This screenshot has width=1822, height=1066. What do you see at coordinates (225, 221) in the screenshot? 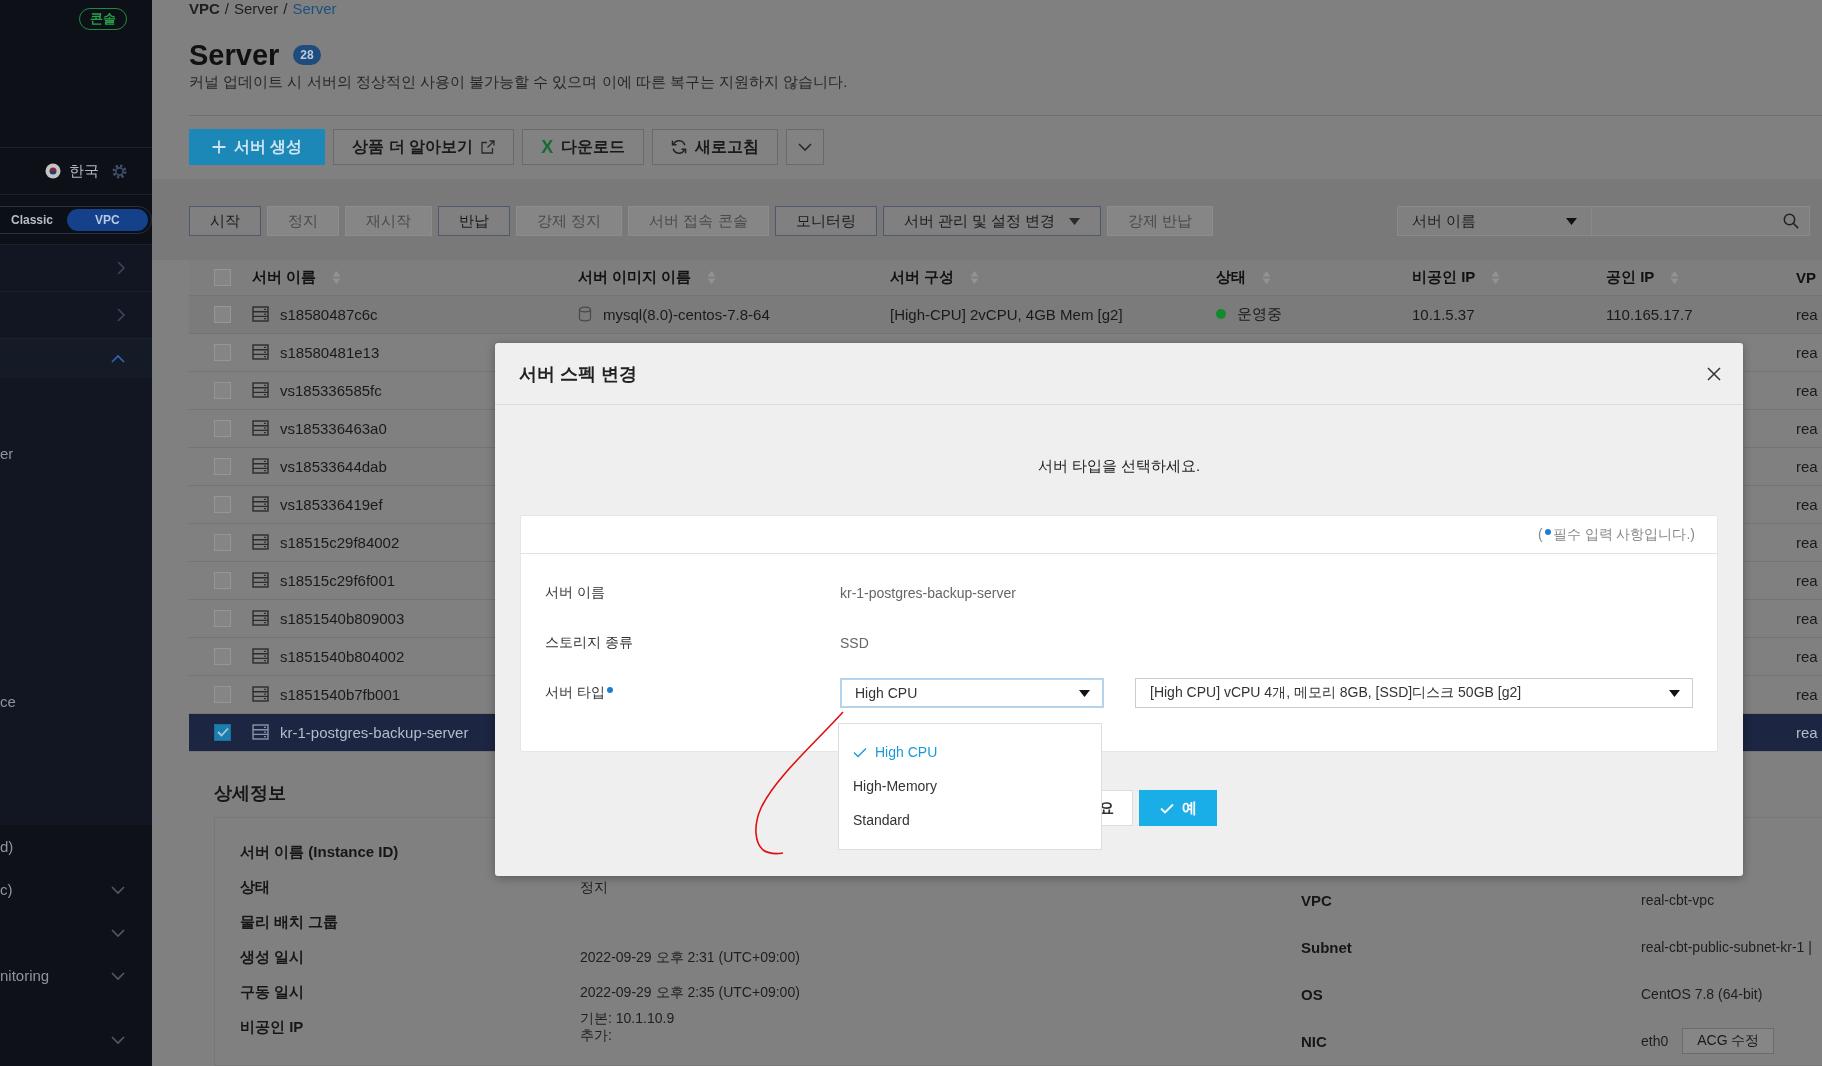
I see `action-button: 시작` at bounding box center [225, 221].